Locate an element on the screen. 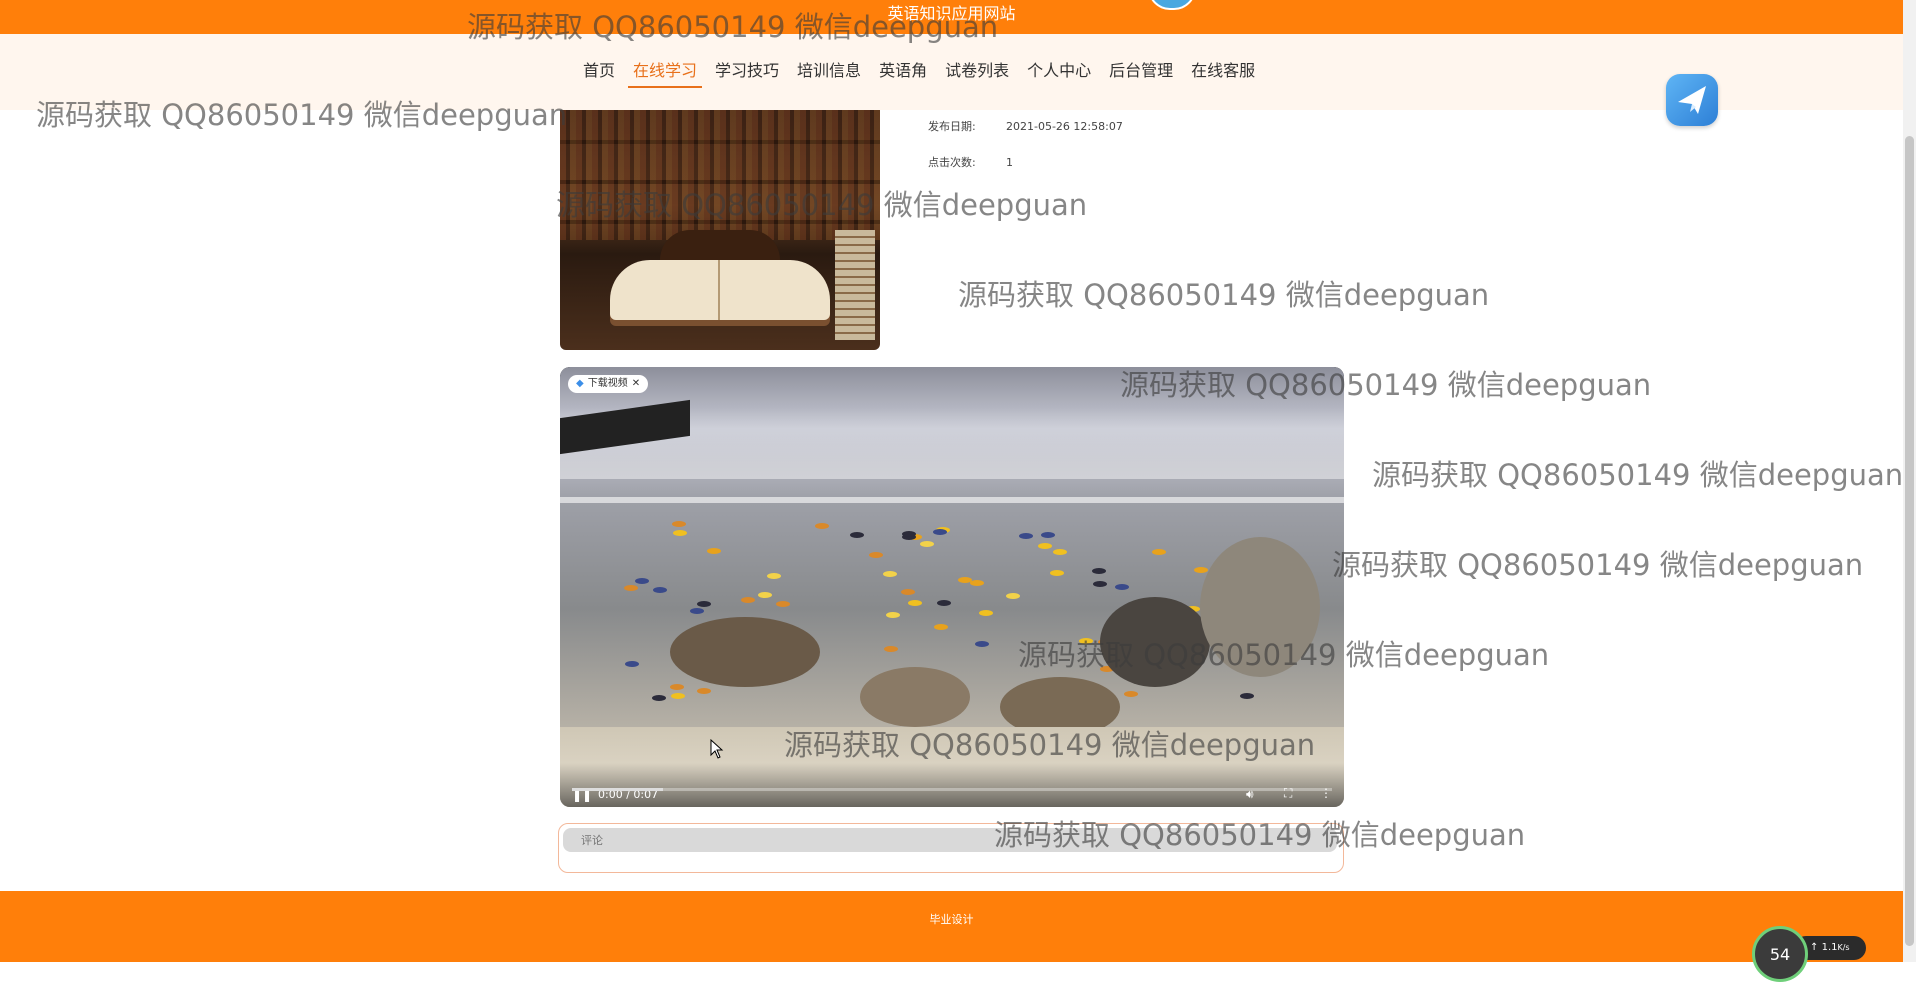 The image size is (1916, 982). bird-logo-icon is located at coordinates (1692, 100).